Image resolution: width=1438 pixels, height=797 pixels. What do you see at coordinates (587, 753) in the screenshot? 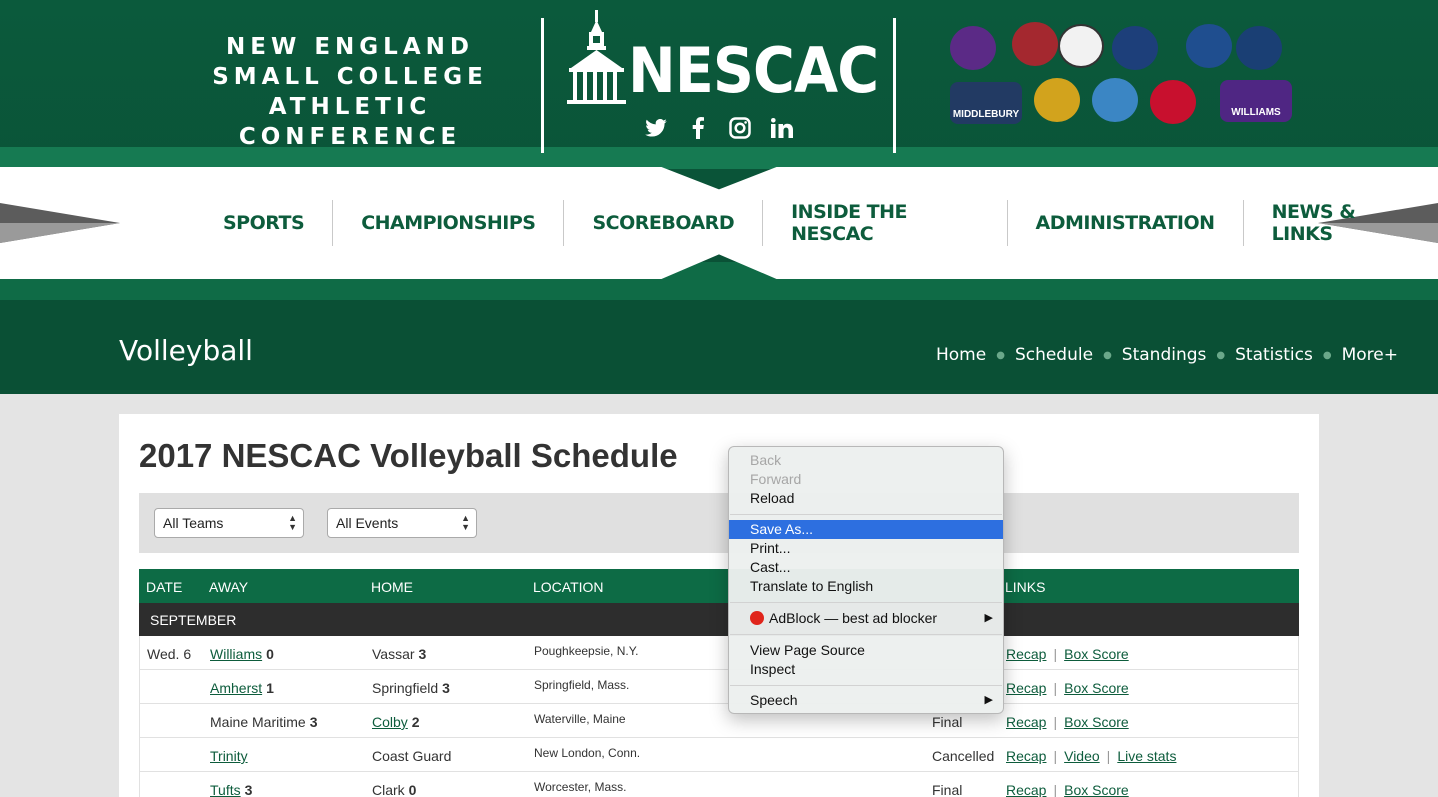
I see `game-location: New London, Conn.` at bounding box center [587, 753].